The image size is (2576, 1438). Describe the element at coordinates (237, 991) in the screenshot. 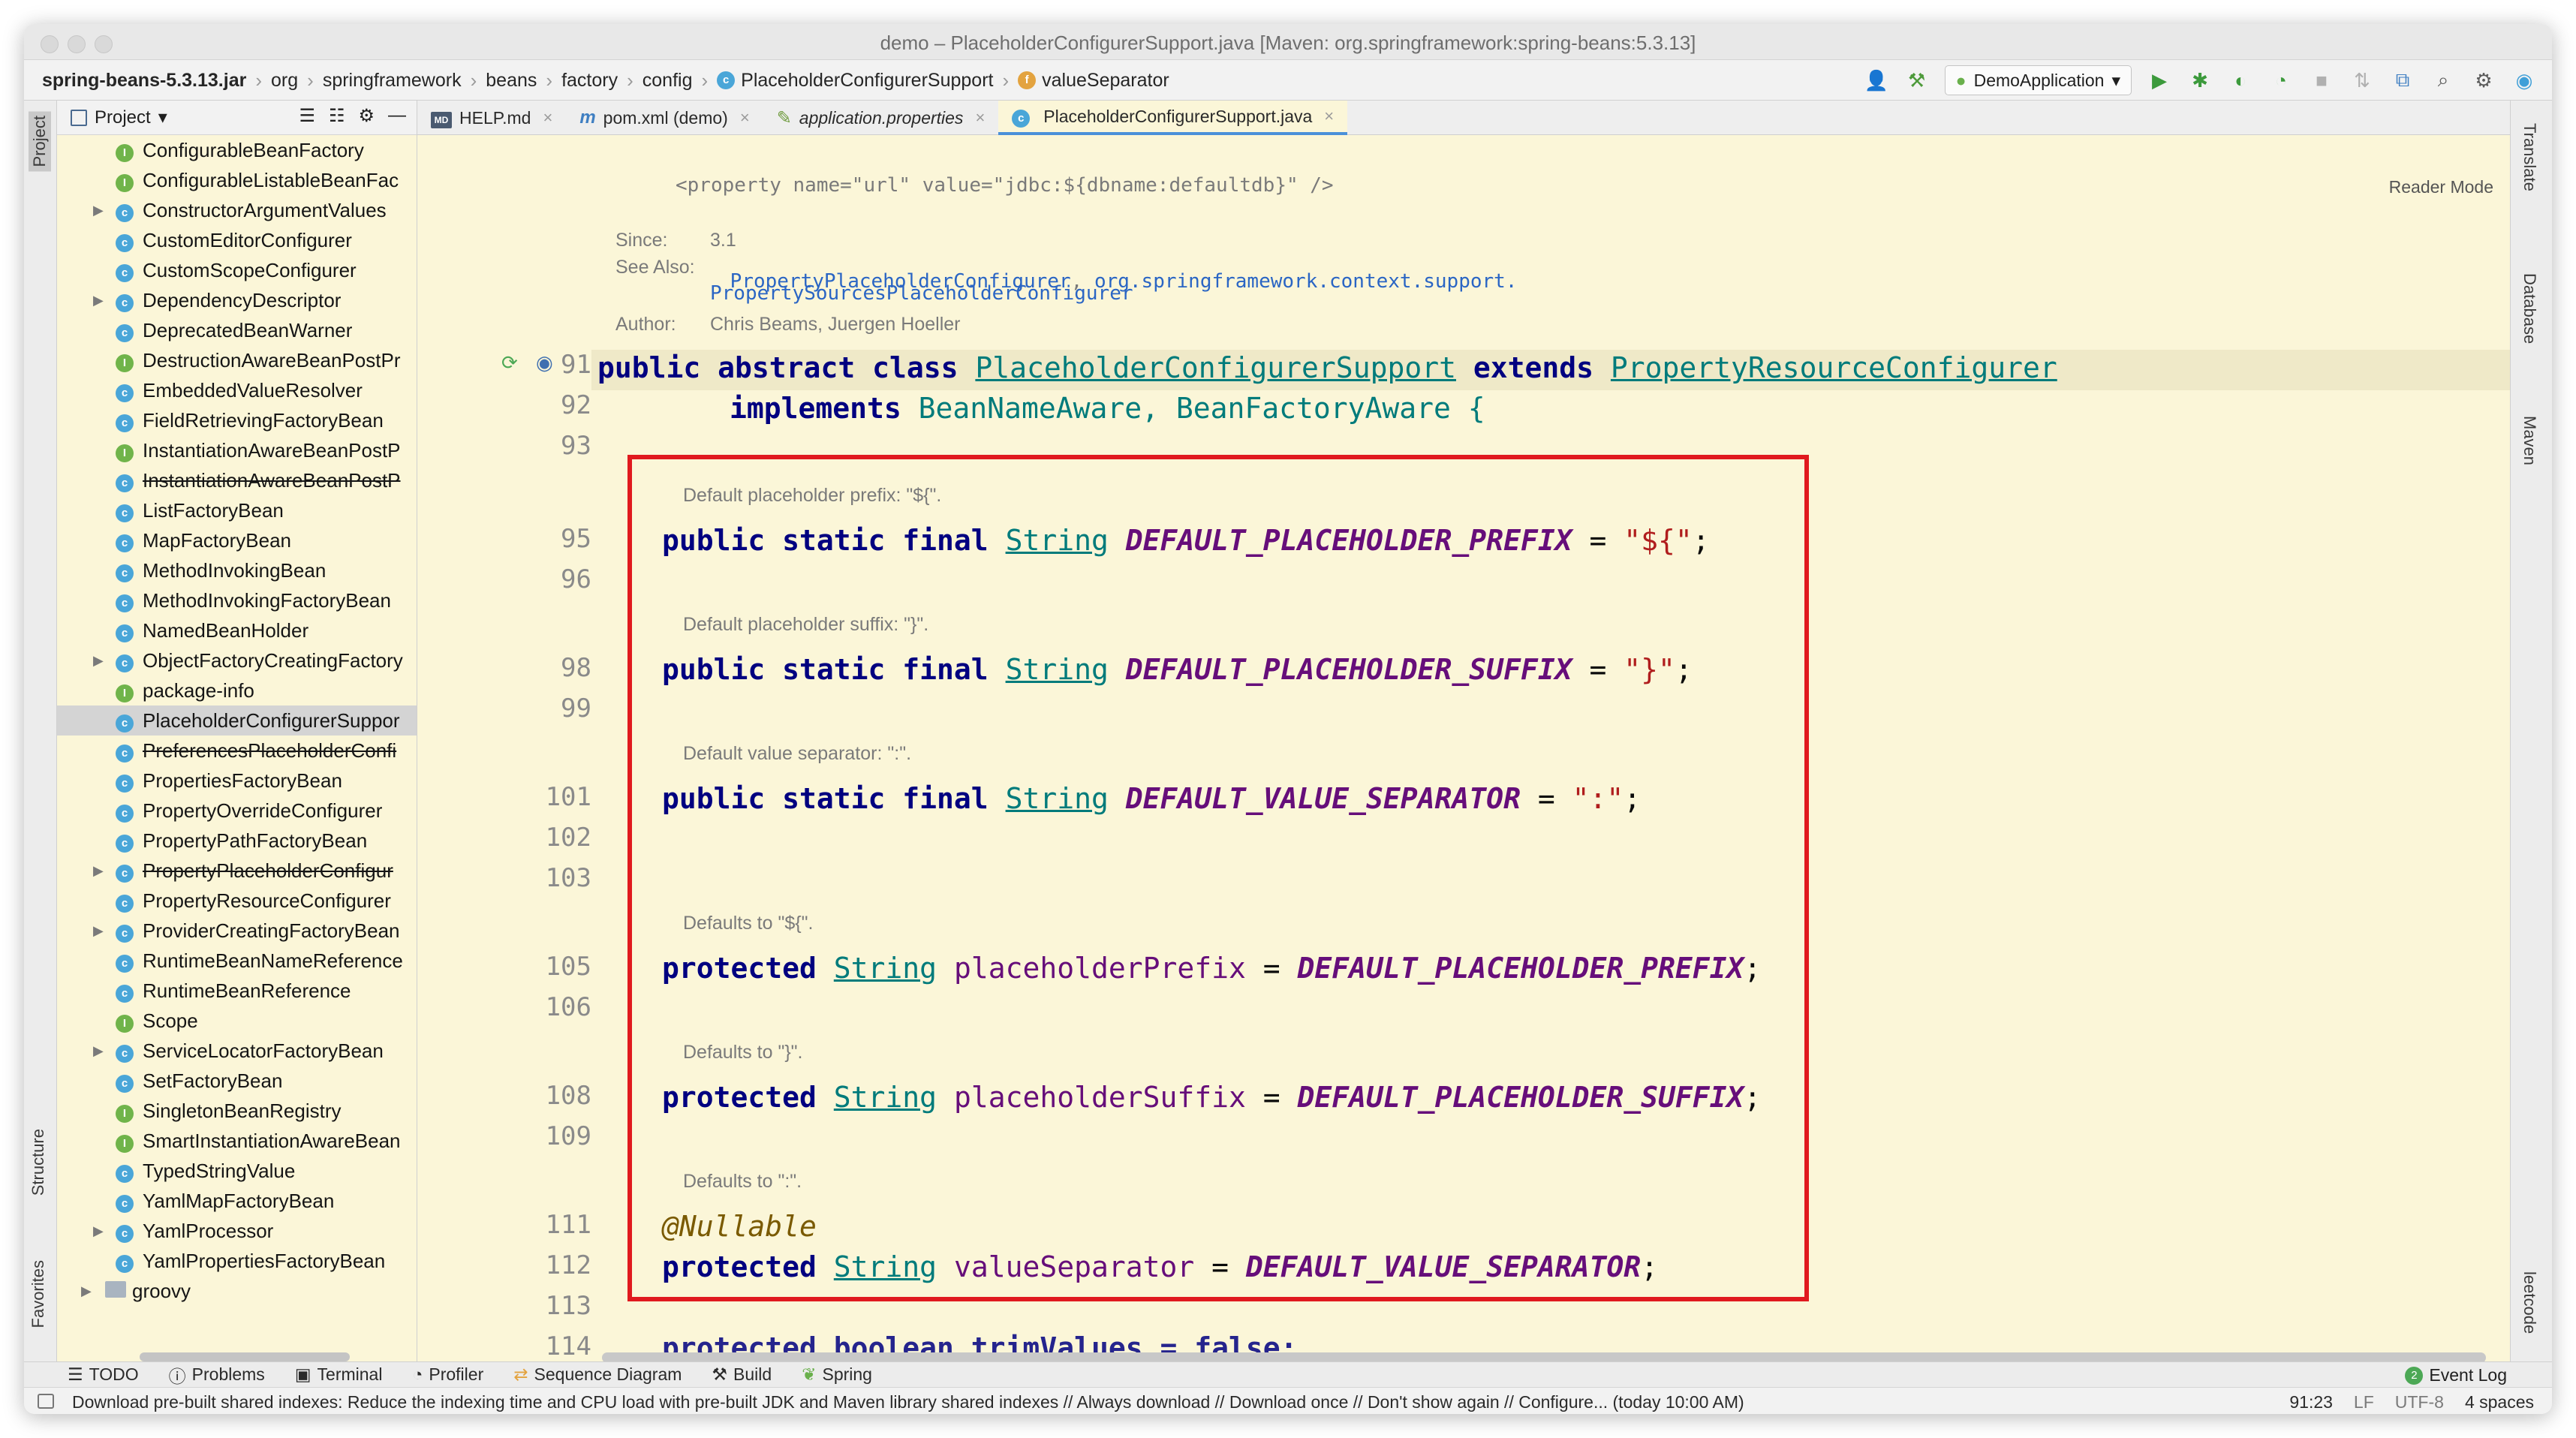

I see `tree-item: c RuntimeBeanReference` at that location.